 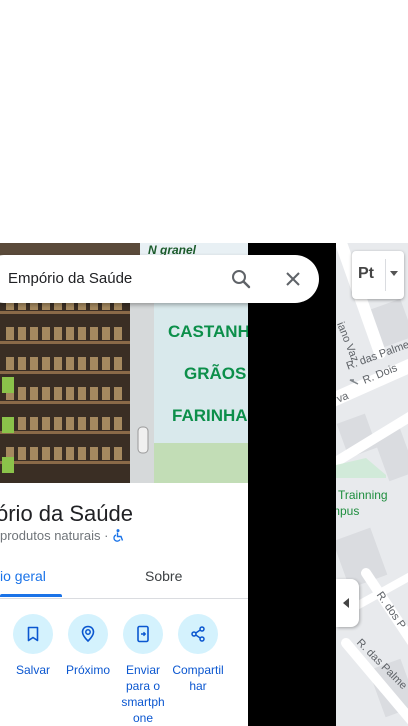 What do you see at coordinates (143, 694) in the screenshot?
I see `send-to-phone-label: Enviar para o smartphone` at bounding box center [143, 694].